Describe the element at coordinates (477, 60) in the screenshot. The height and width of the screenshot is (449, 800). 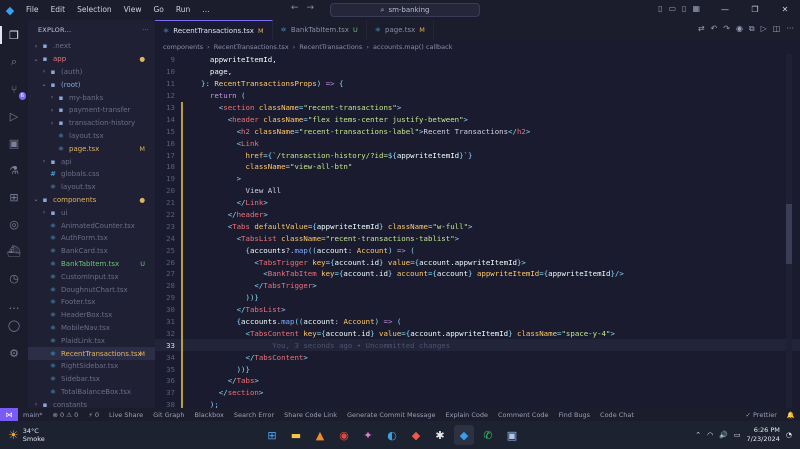
I see `code-line: 9 appwriteItemId,` at that location.